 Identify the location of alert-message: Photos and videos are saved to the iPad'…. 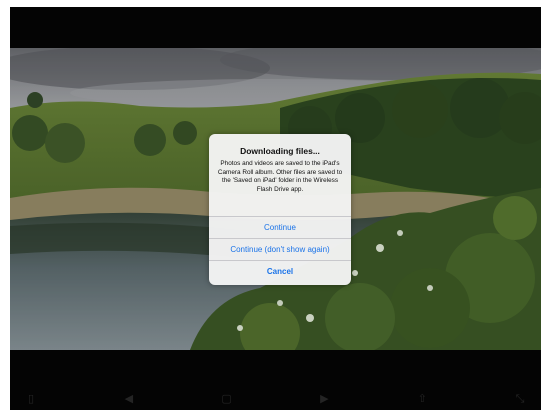
(280, 176).